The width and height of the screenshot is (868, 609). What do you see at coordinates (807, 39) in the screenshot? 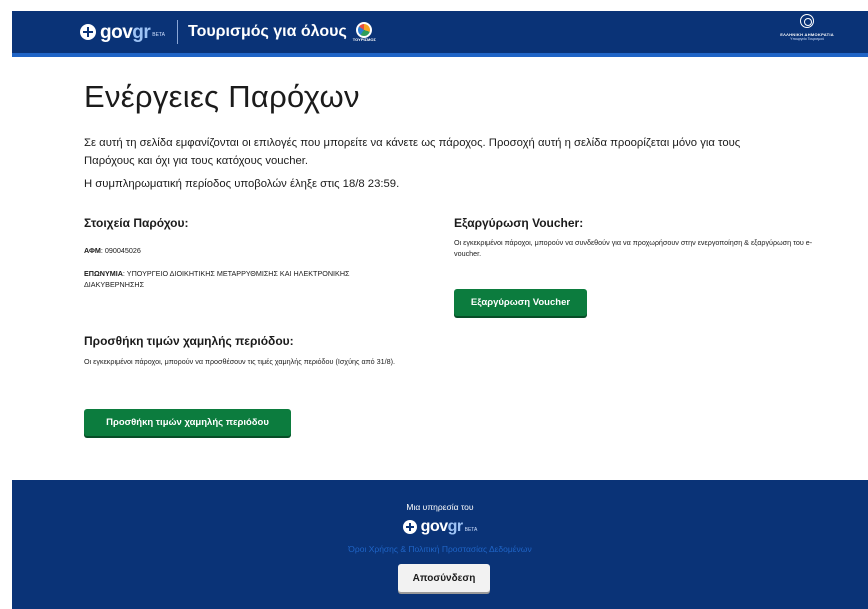
I see `ministry-line2: Υπουργείο Τουρισμού` at bounding box center [807, 39].